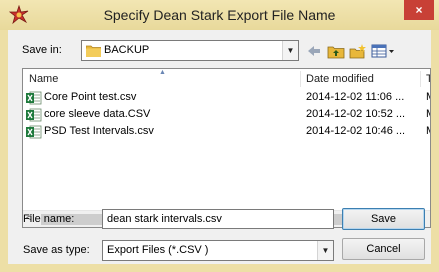  I want to click on save-in-value: BACKUP, so click(127, 50).